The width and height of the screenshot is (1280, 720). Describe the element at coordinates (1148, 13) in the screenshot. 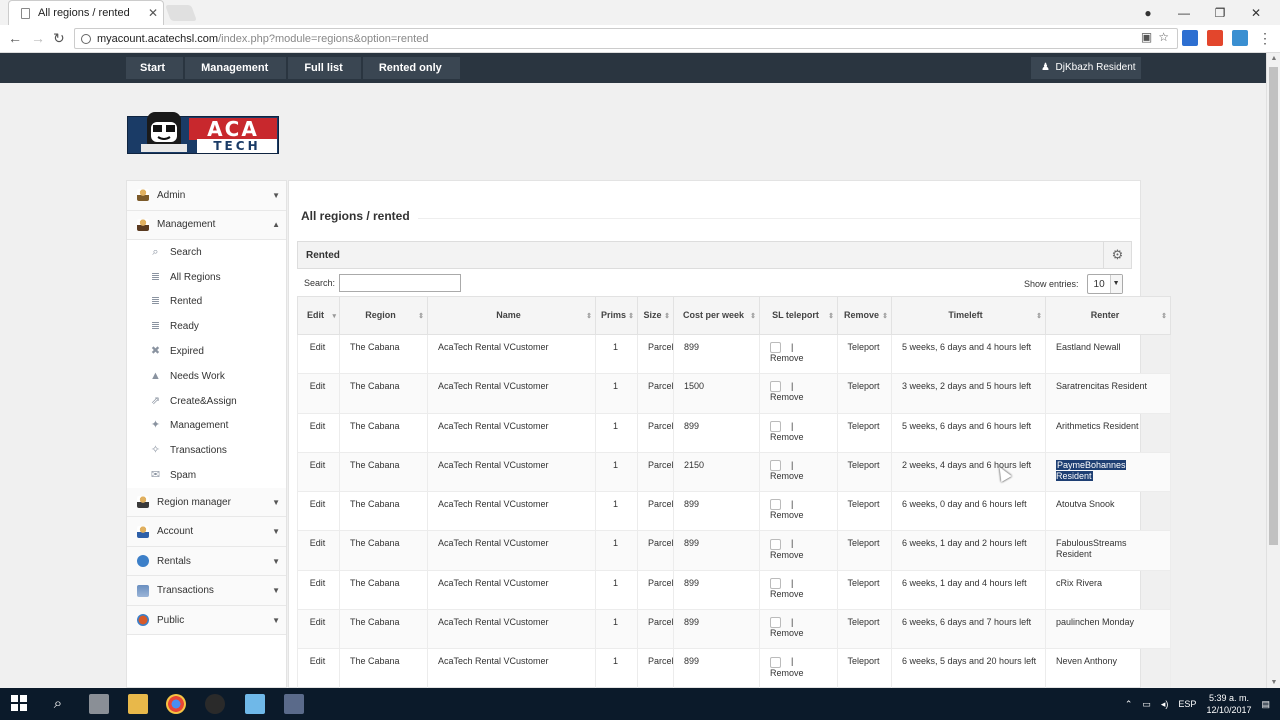

I see `profile-icon: ●` at that location.